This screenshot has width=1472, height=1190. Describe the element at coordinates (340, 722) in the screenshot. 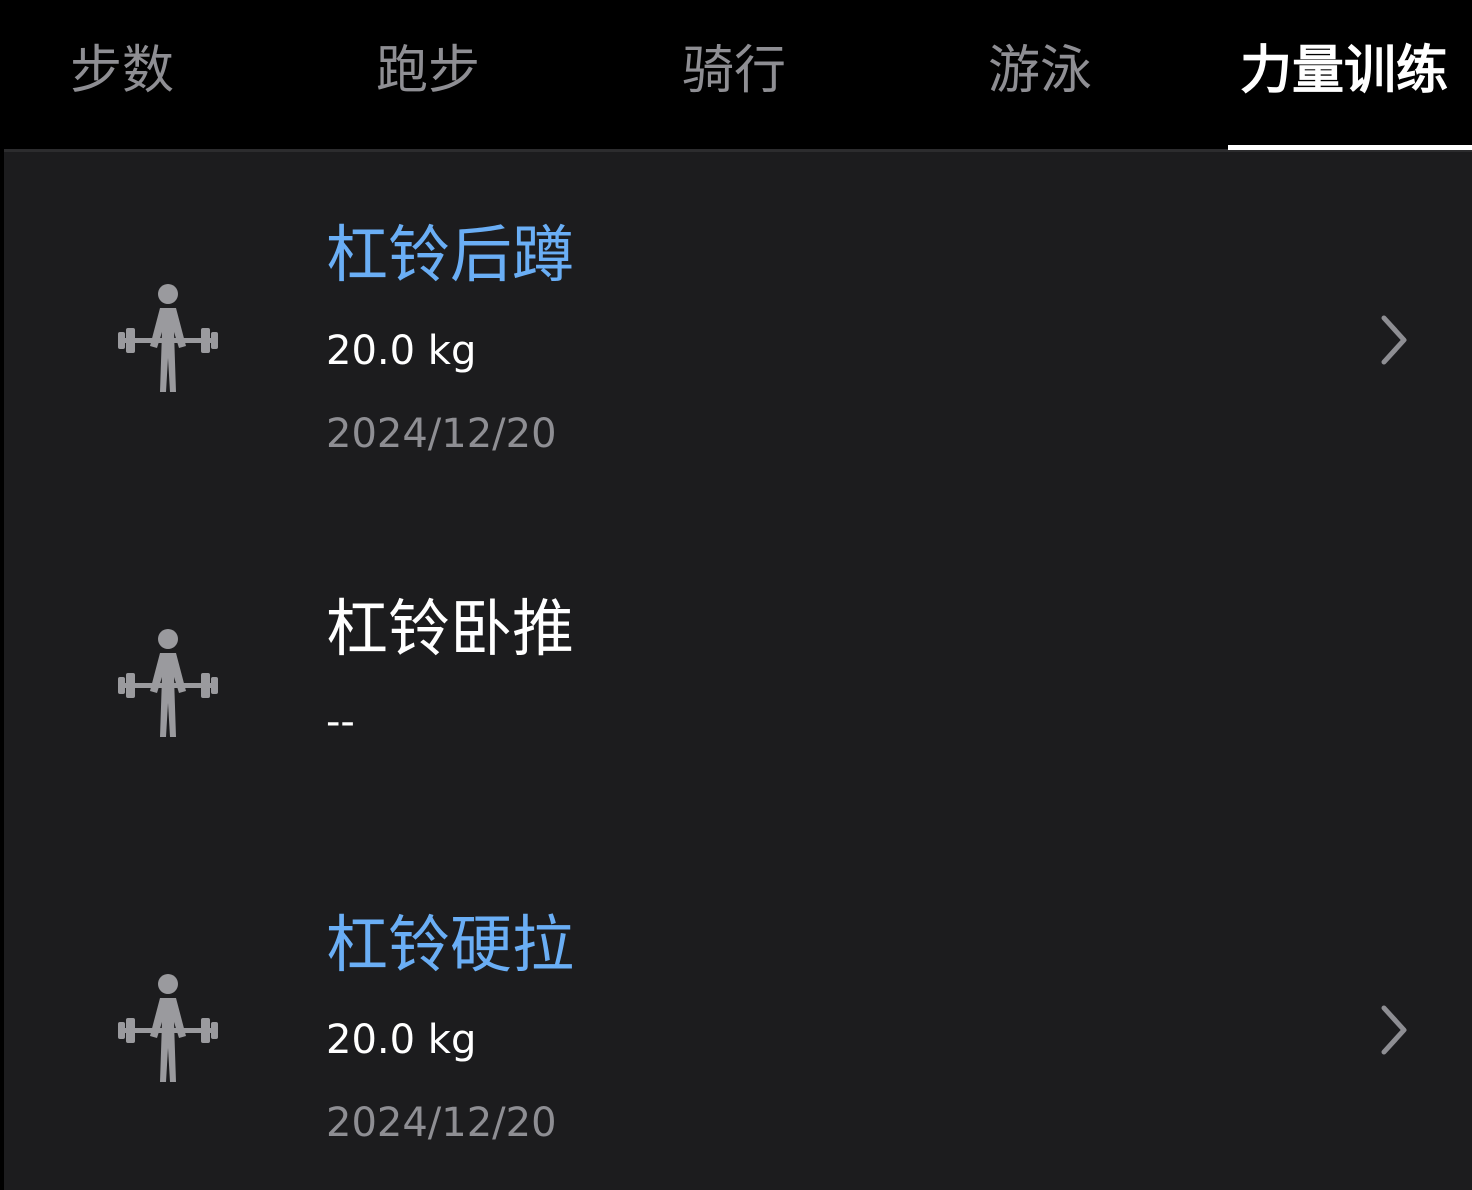

I see `exercise-weight: --` at that location.